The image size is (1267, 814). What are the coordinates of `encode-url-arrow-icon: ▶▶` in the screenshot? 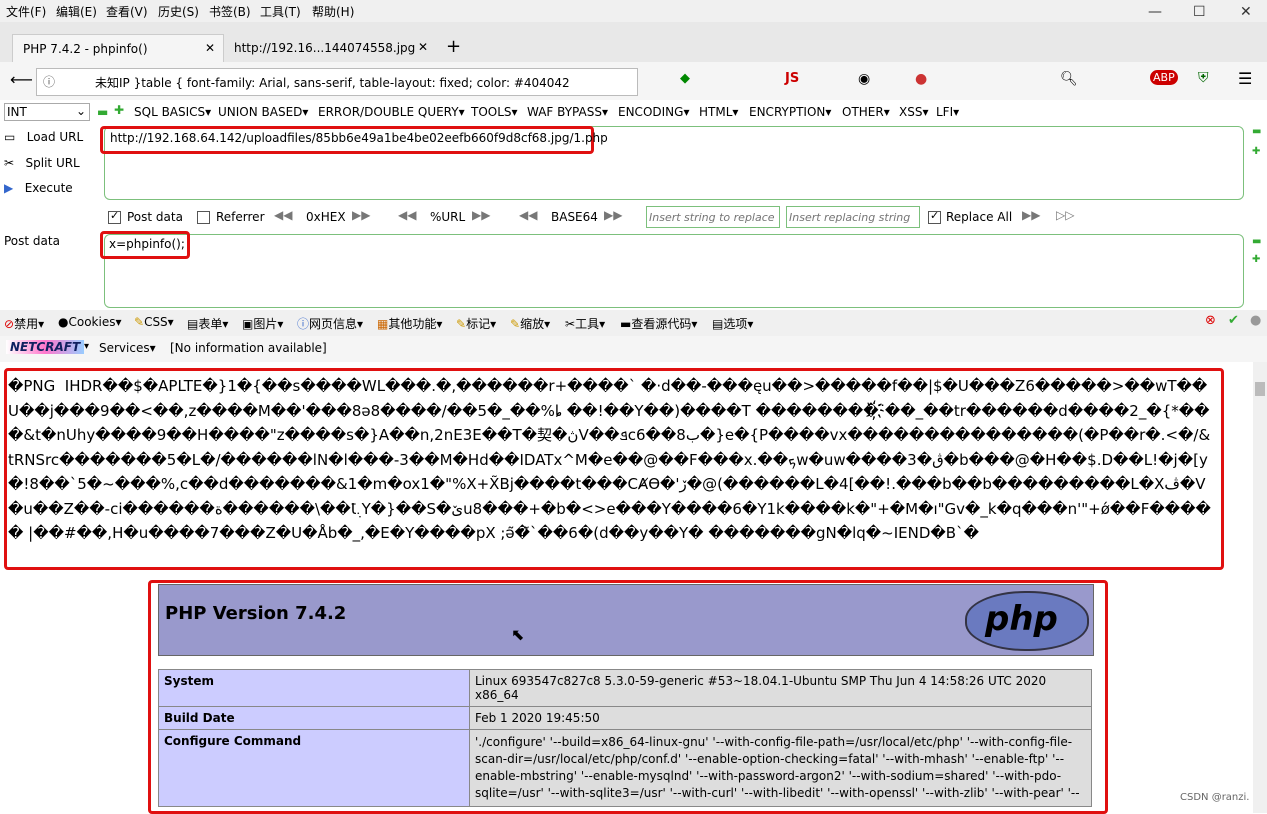 It's located at (481, 215).